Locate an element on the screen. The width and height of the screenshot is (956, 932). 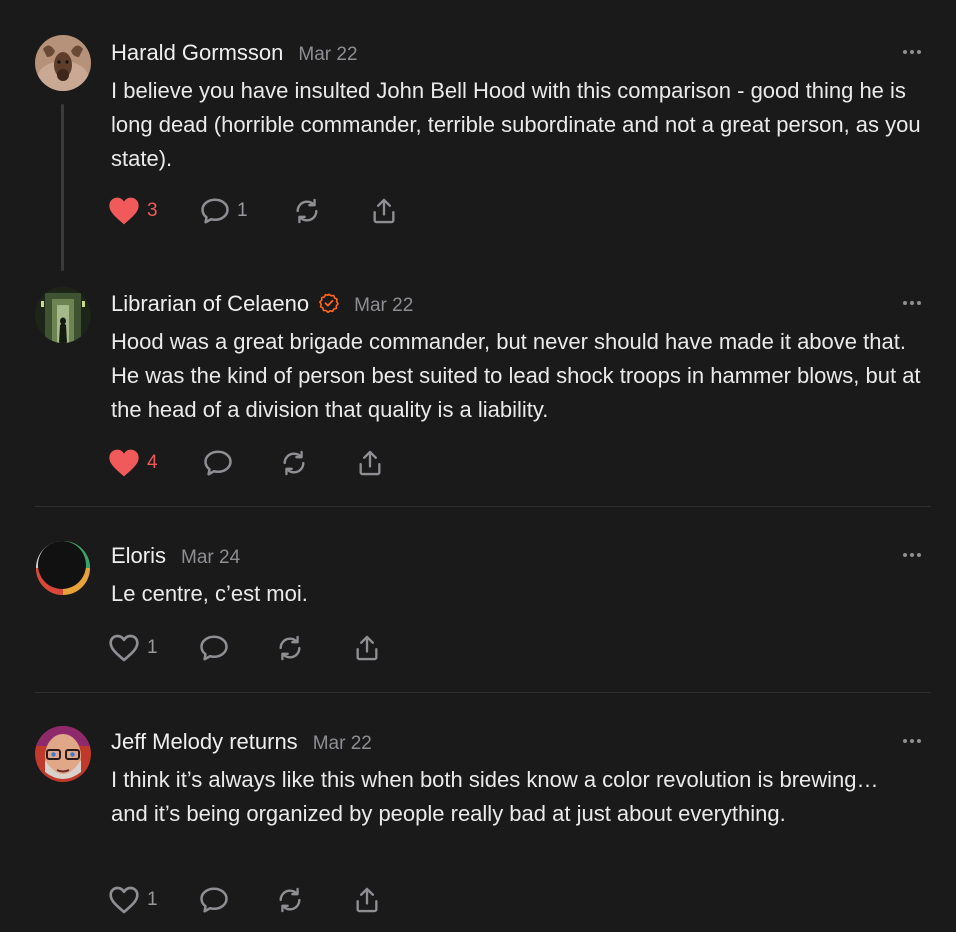
reply-button: 1 is located at coordinates (224, 211).